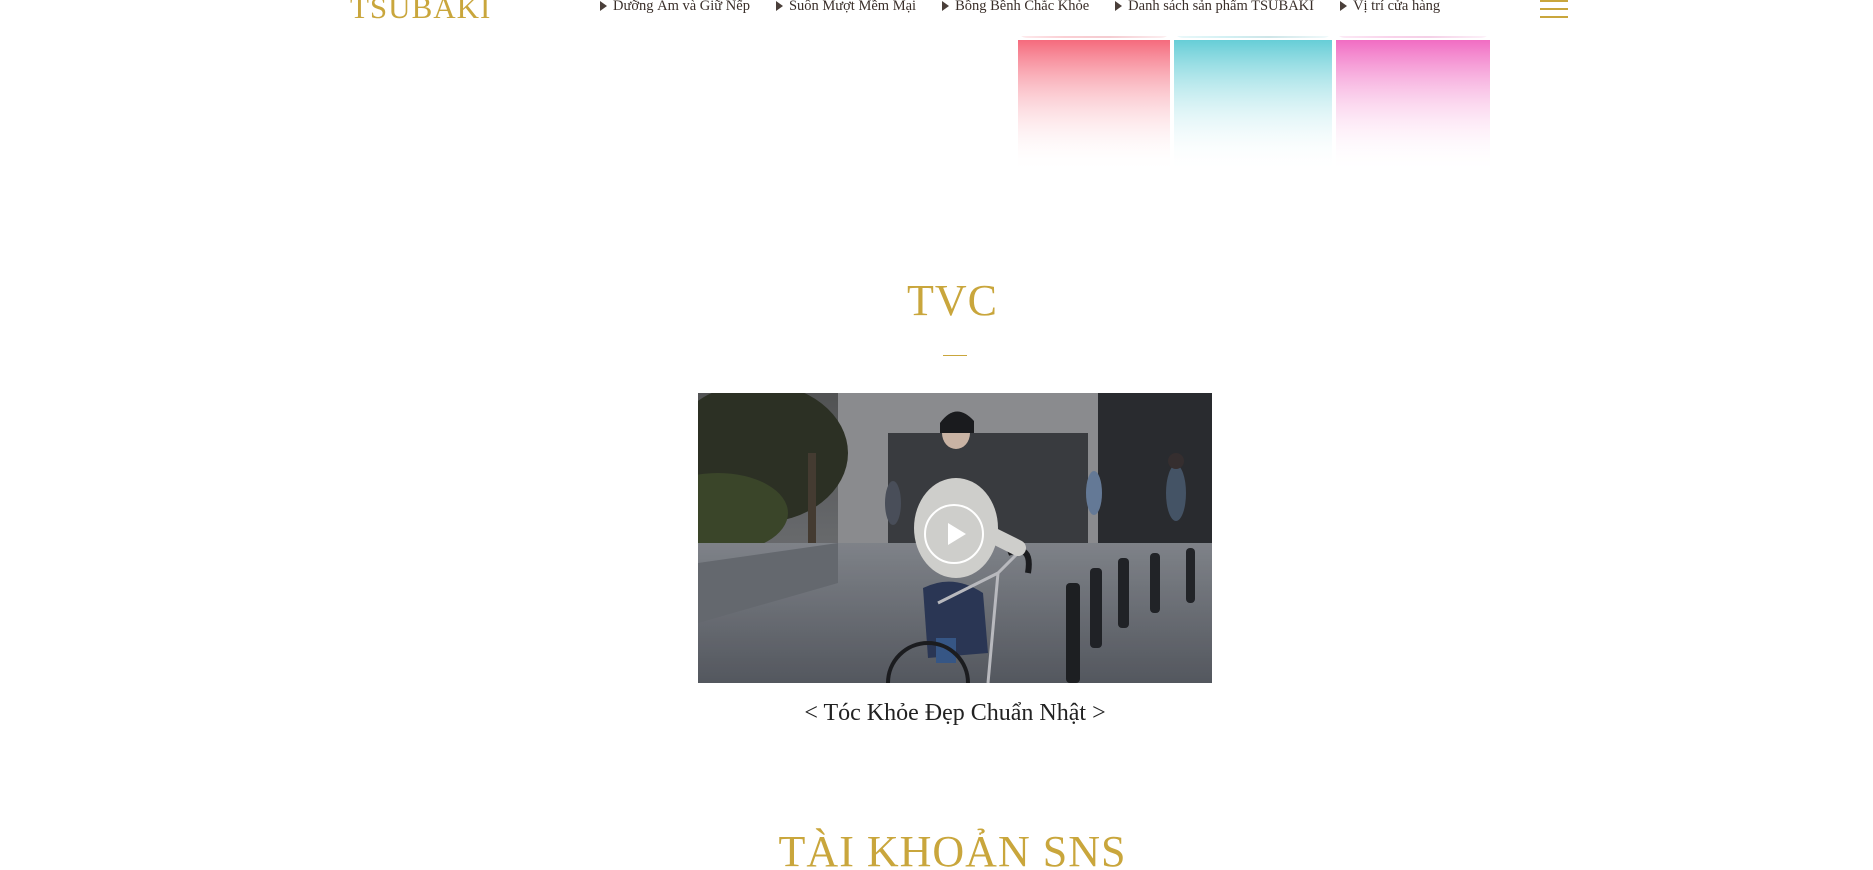 The width and height of the screenshot is (1873, 870). I want to click on nav-item-label: Suôn Mượt Mềm Mại, so click(852, 7).